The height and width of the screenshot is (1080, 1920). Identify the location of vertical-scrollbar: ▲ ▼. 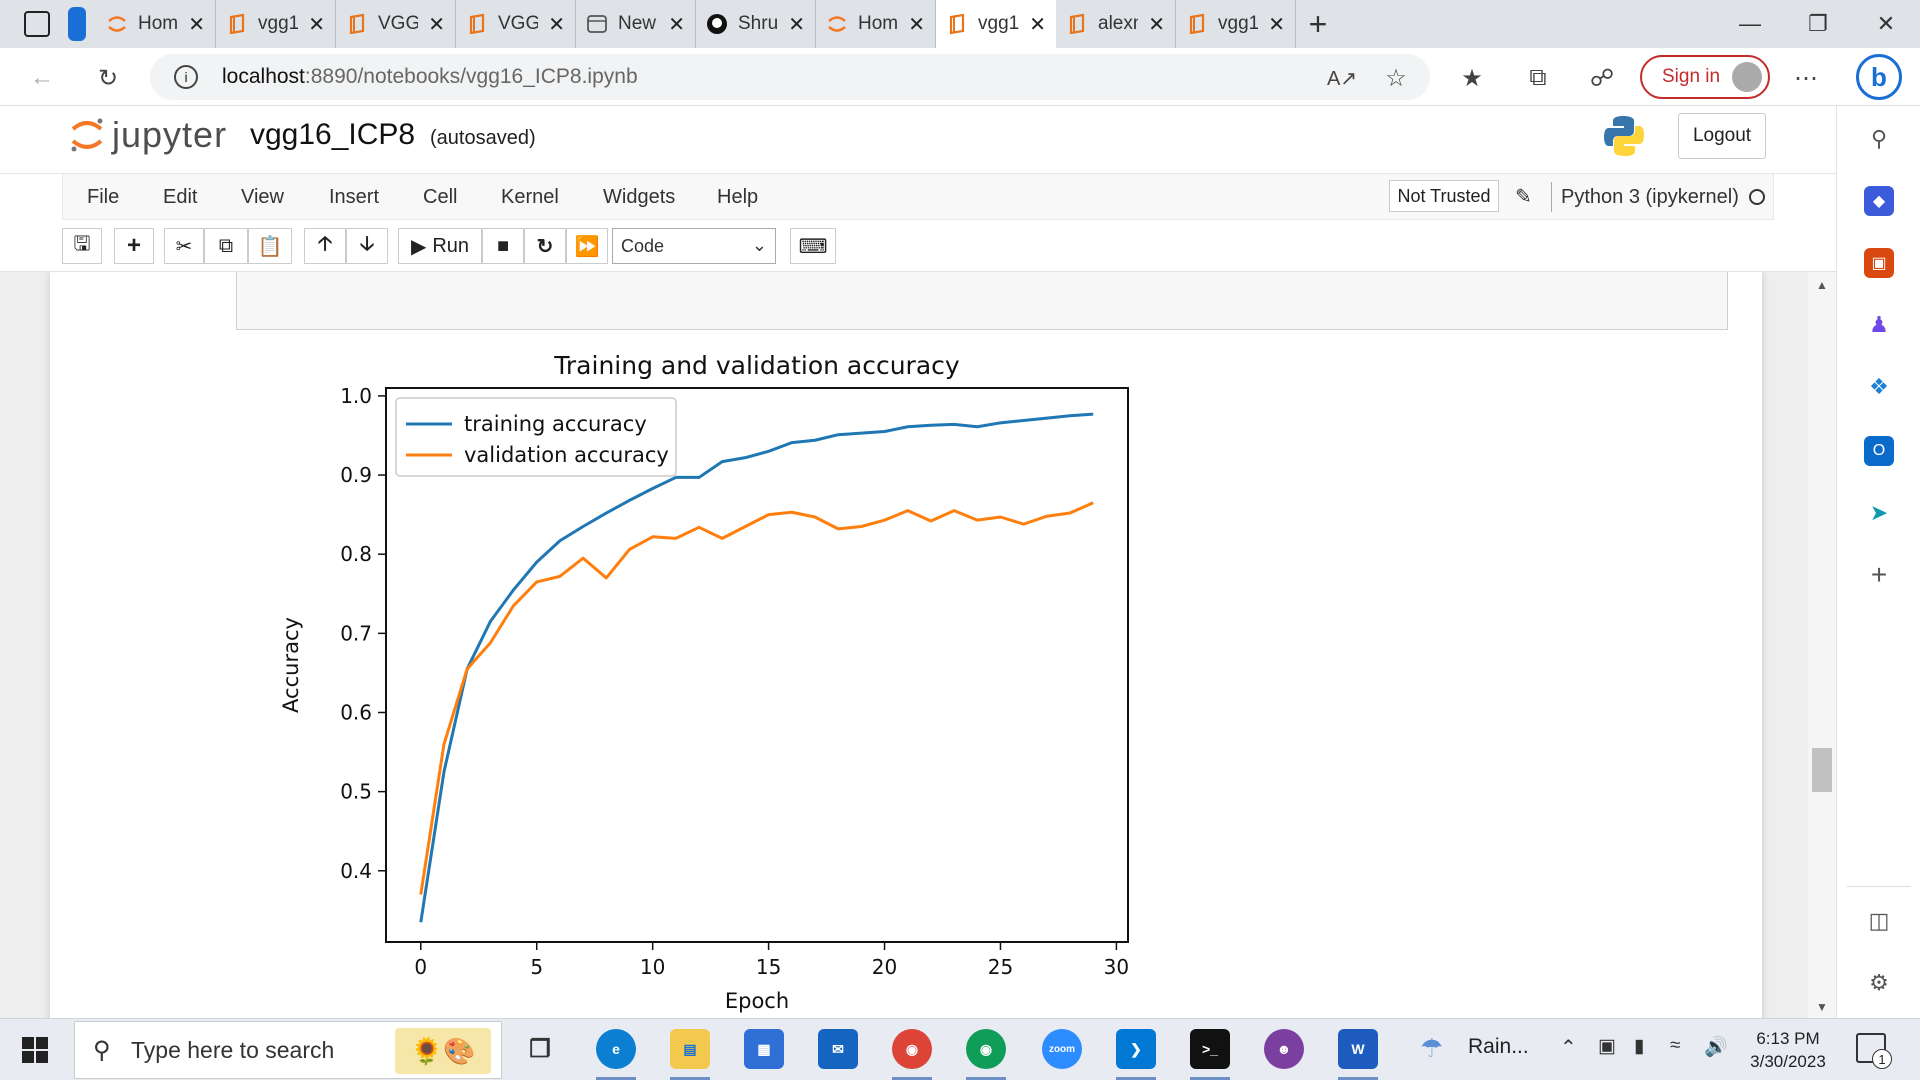
(1822, 645).